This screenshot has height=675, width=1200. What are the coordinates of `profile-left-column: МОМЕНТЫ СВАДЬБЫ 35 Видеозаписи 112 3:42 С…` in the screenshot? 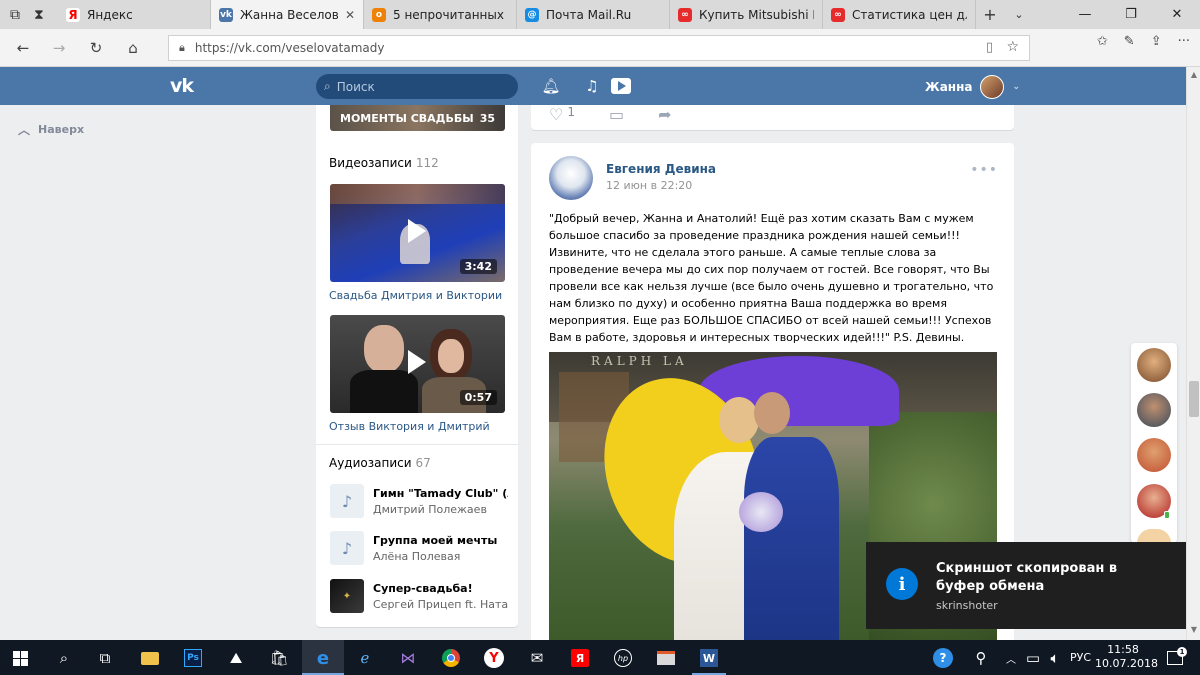 It's located at (417, 366).